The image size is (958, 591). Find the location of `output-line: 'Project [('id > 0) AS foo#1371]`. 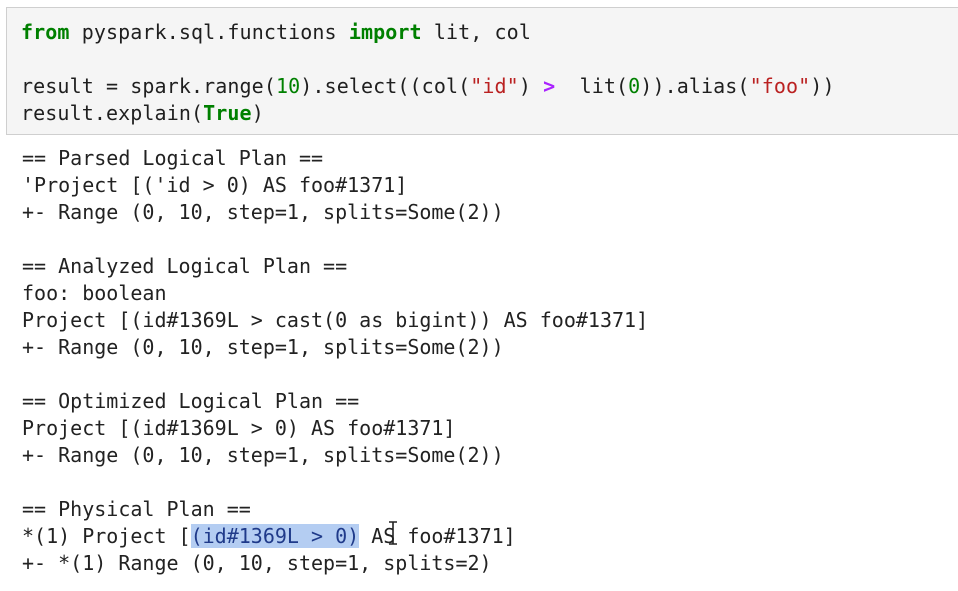

output-line: 'Project [('id > 0) AS foo#1371] is located at coordinates (215, 185).